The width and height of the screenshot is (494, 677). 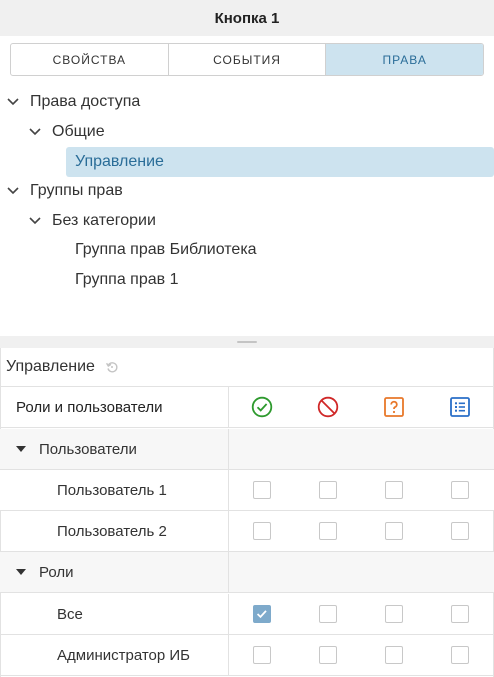 I want to click on tree-node-label: Группа прав Библиотека, so click(x=166, y=249).